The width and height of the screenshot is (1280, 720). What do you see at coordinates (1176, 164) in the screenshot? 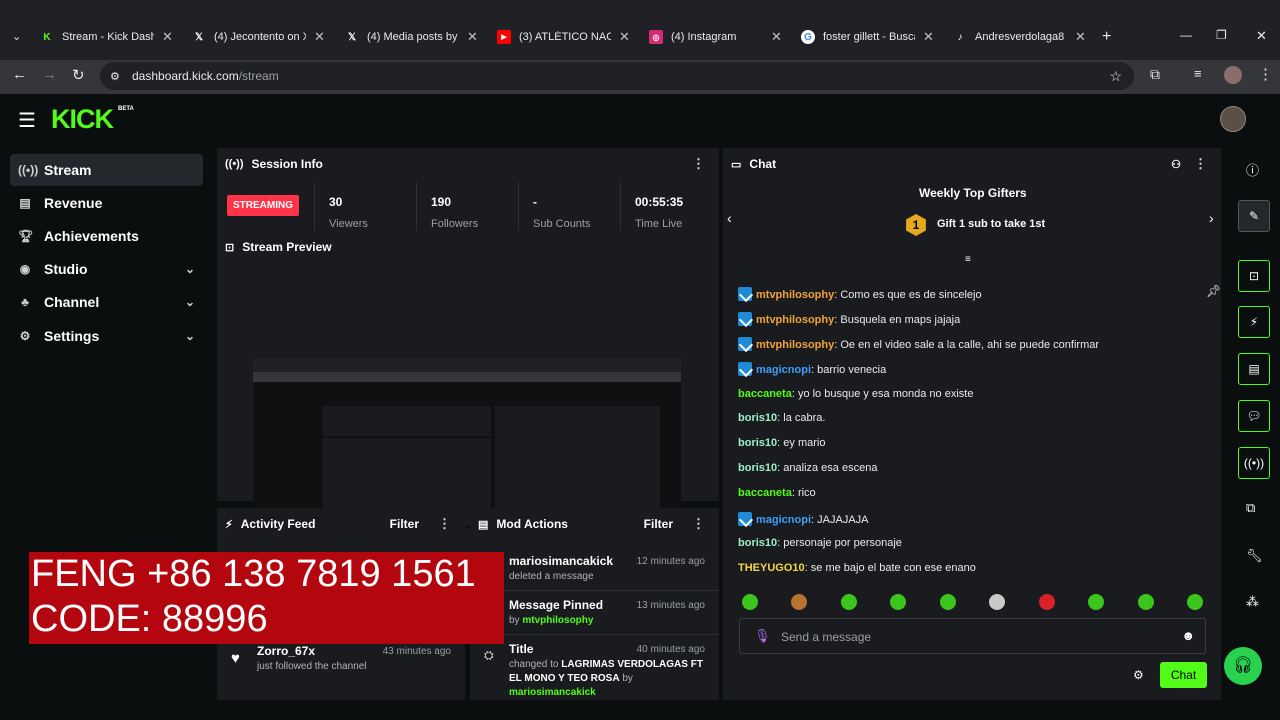
I see `user-settings-icon: ⚇` at bounding box center [1176, 164].